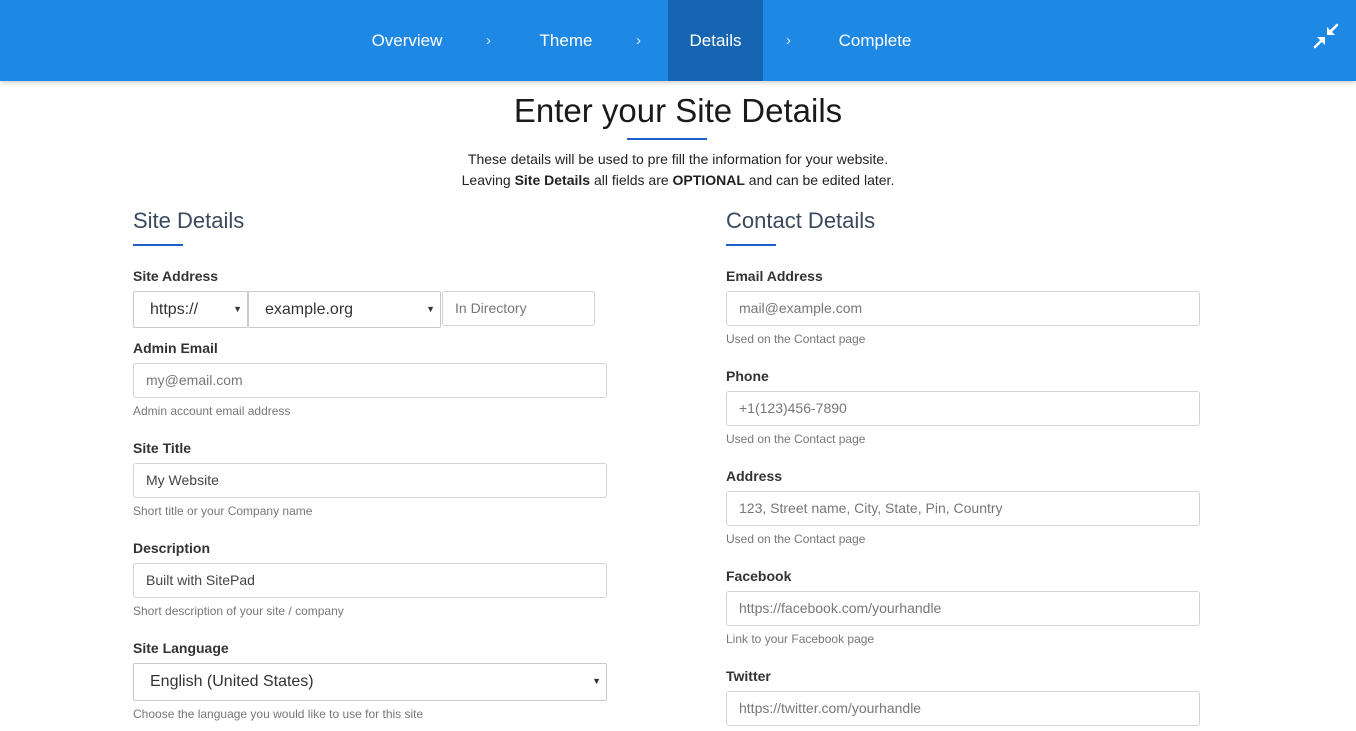  Describe the element at coordinates (963, 708) in the screenshot. I see `twitter-input: https://twitter.com/yourhandle` at that location.